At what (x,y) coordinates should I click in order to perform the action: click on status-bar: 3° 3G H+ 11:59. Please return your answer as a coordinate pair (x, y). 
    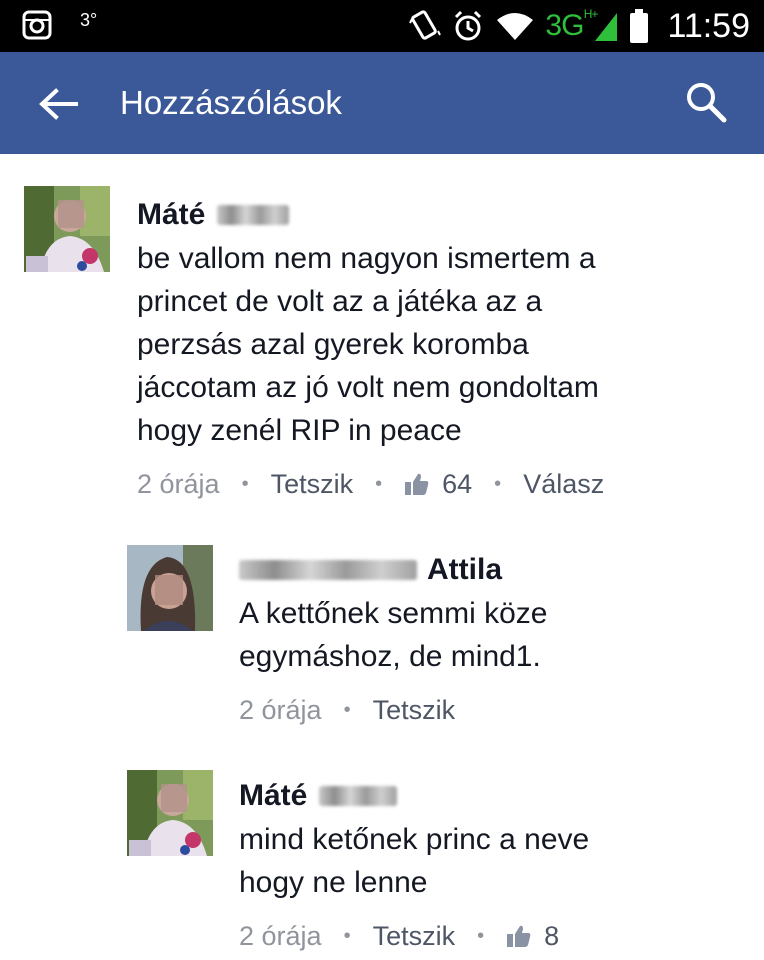
    Looking at the image, I should click on (382, 26).